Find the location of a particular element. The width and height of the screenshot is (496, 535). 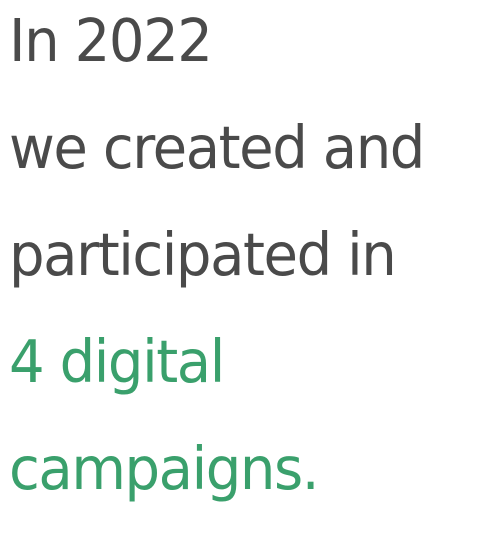

statement-highlight-count: 4 digital is located at coordinates (117, 361).